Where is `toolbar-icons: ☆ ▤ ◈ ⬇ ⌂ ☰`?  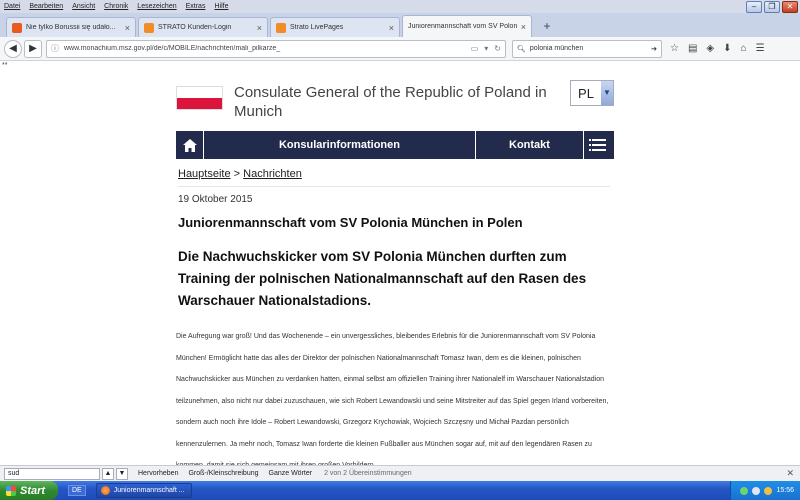
toolbar-icons: ☆ ▤ ◈ ⬇ ⌂ ☰ is located at coordinates (717, 48).